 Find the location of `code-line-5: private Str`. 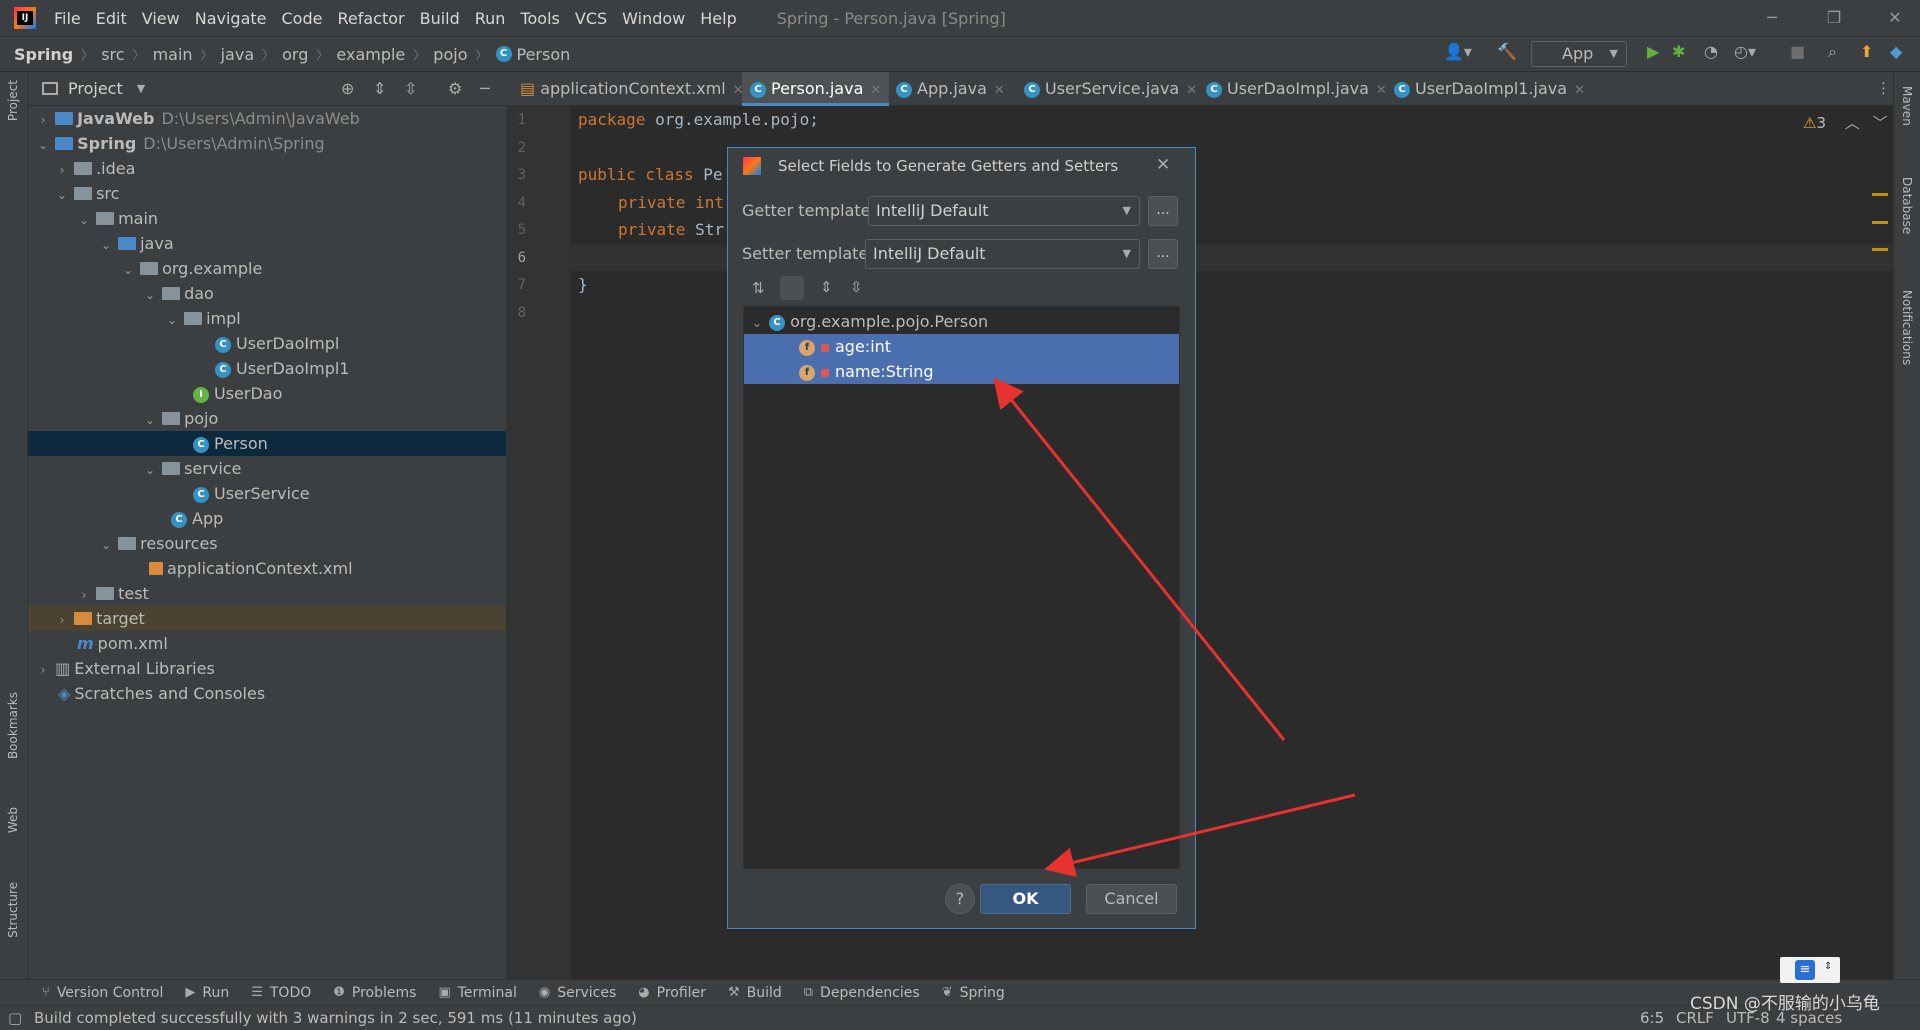

code-line-5: private Str is located at coordinates (671, 229).